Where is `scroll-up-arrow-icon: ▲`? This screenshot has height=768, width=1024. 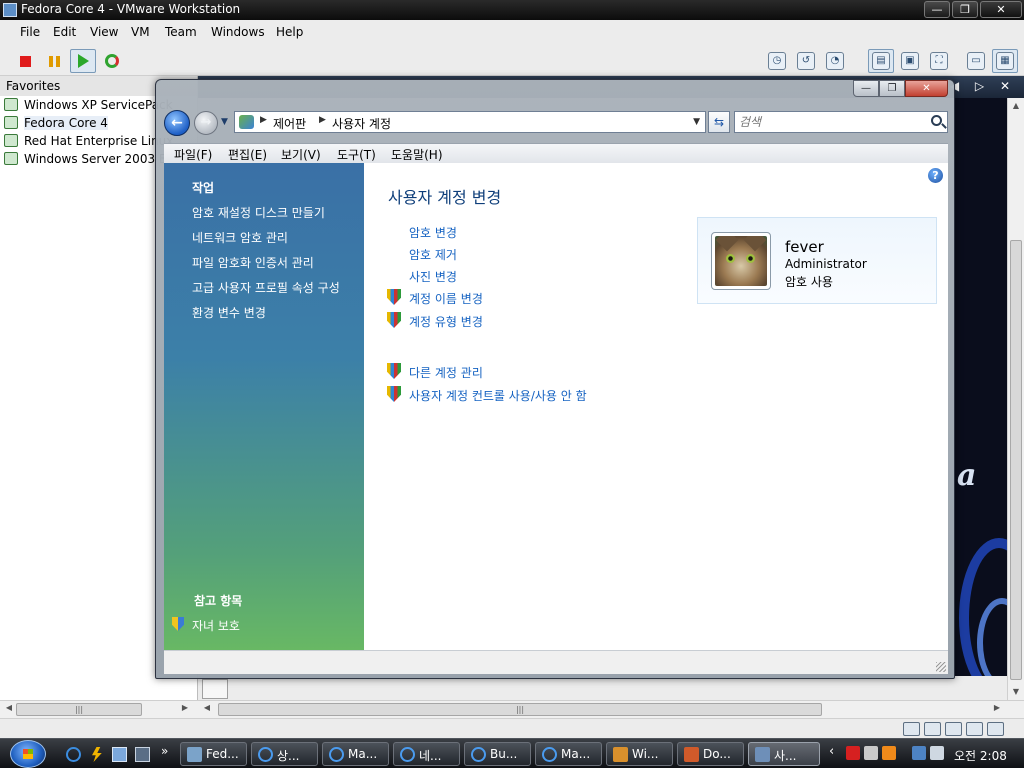
scroll-up-arrow-icon: ▲ is located at coordinates (1016, 106).